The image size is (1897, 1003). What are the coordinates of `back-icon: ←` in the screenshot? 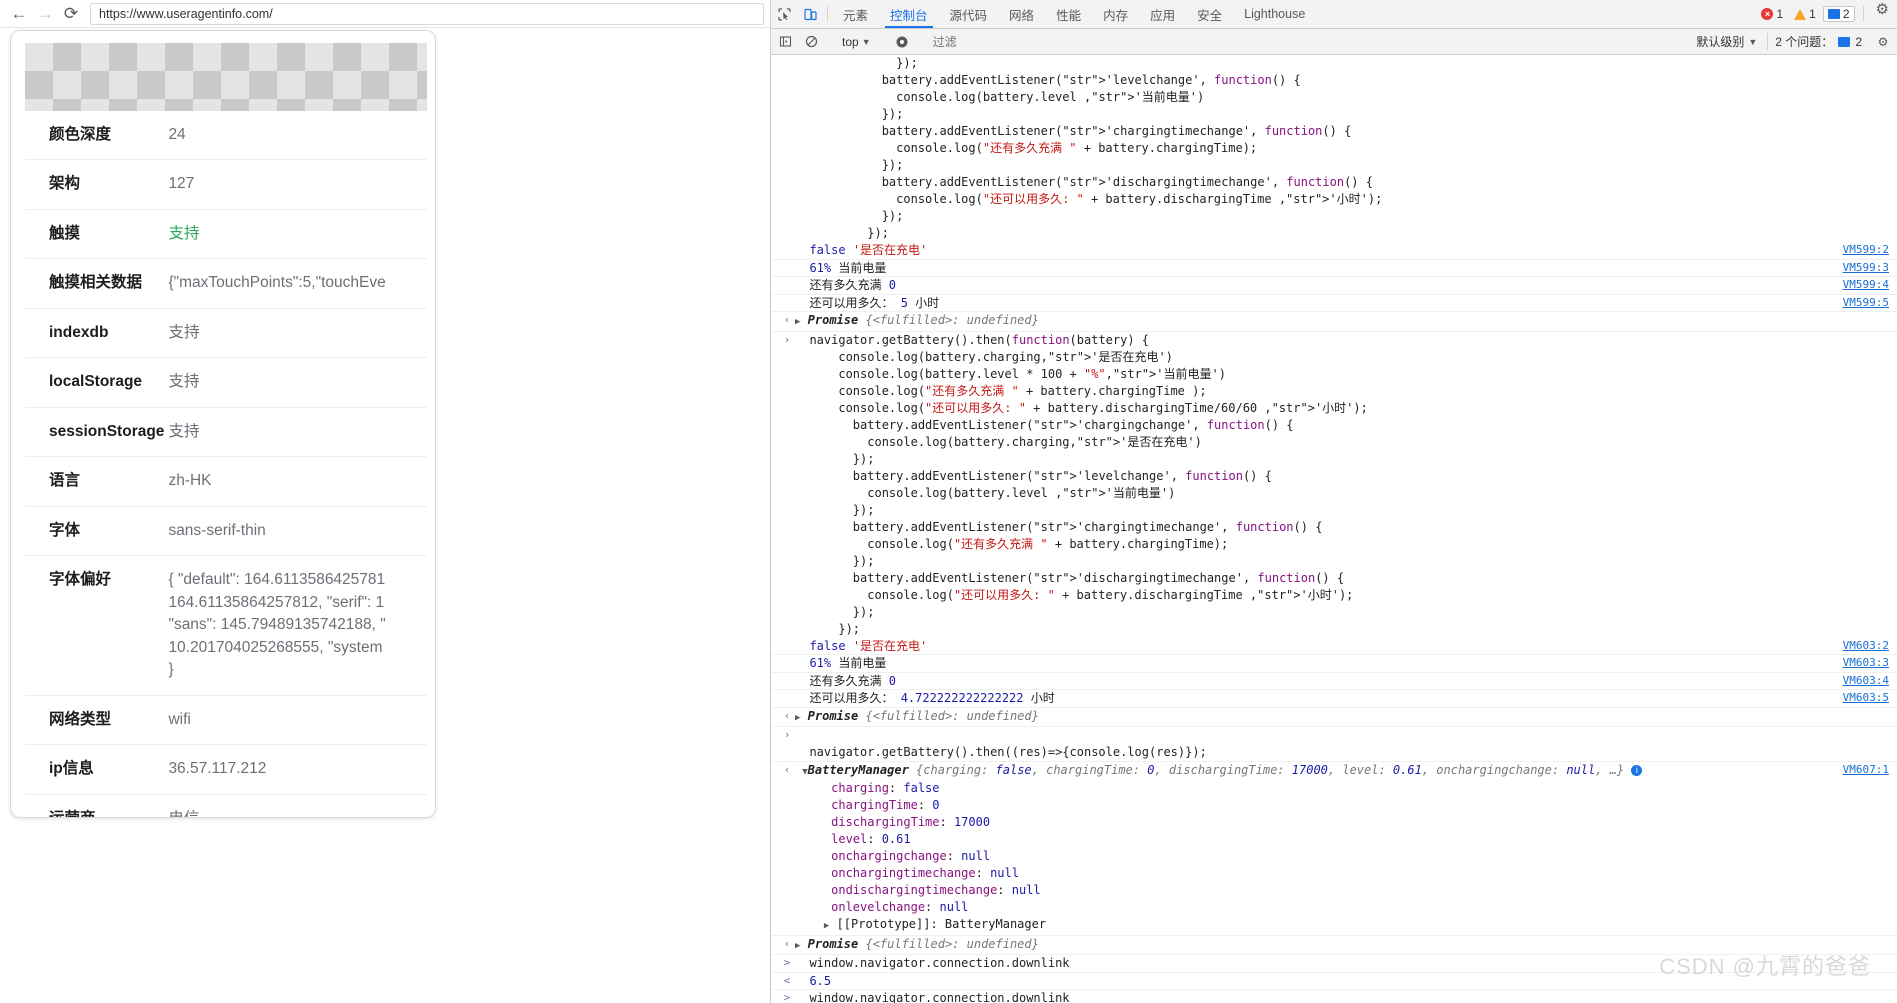 It's located at (19, 14).